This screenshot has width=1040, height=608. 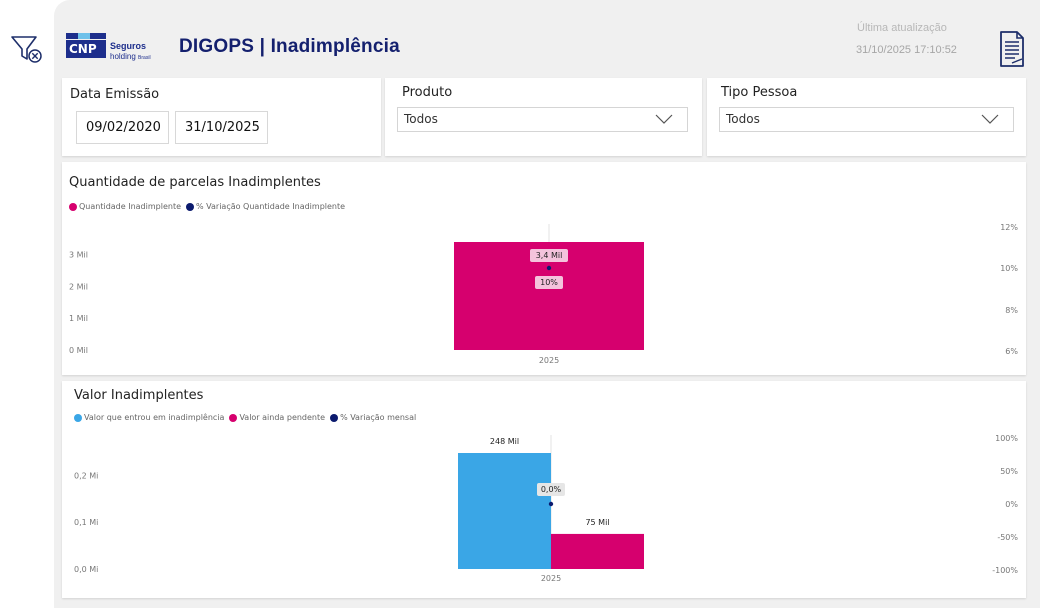 I want to click on y-left-tick-label: 1 Mil, so click(x=78, y=318).